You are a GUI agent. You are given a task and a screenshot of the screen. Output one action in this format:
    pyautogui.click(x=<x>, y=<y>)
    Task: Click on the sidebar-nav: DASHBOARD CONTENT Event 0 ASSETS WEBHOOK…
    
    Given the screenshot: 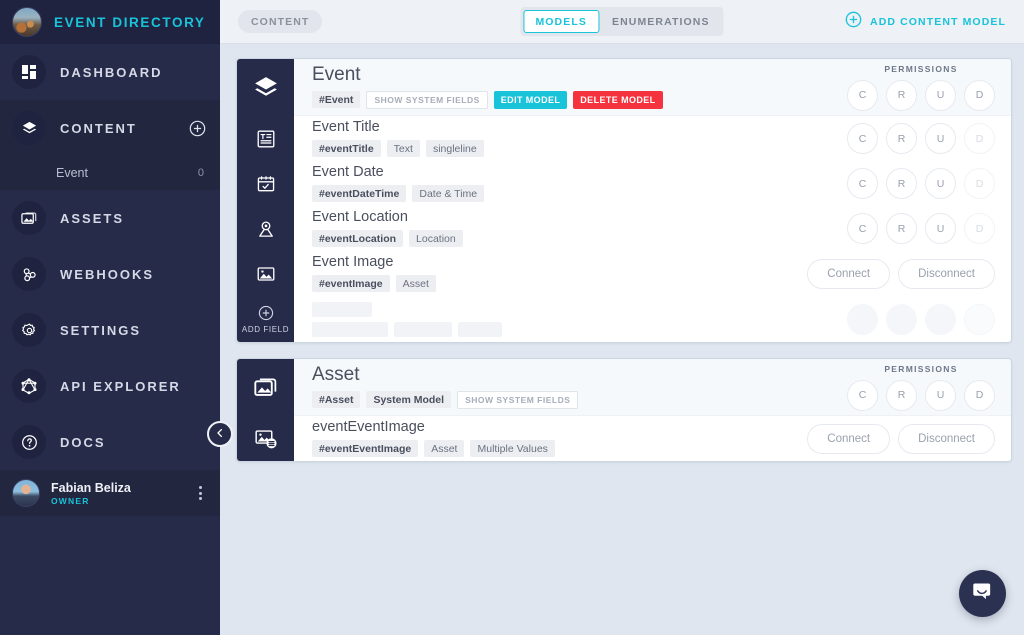 What is the action you would take?
    pyautogui.click(x=110, y=257)
    